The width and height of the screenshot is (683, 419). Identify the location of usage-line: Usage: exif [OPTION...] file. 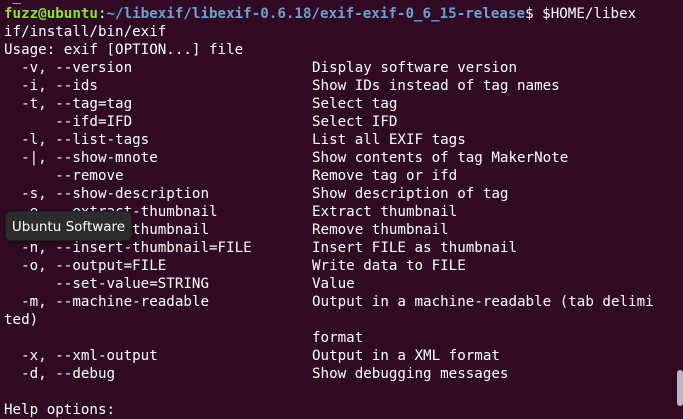
(124, 50).